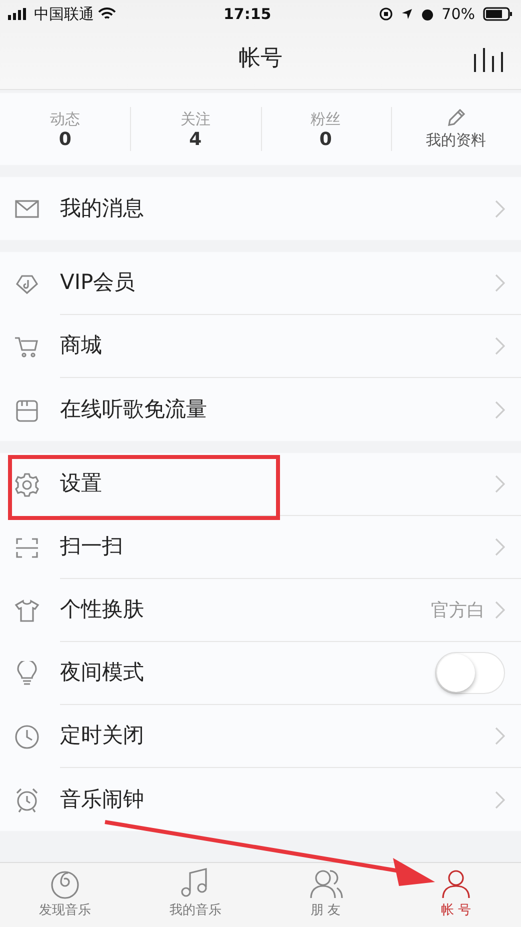  I want to click on battery-percent: 70%, so click(458, 14).